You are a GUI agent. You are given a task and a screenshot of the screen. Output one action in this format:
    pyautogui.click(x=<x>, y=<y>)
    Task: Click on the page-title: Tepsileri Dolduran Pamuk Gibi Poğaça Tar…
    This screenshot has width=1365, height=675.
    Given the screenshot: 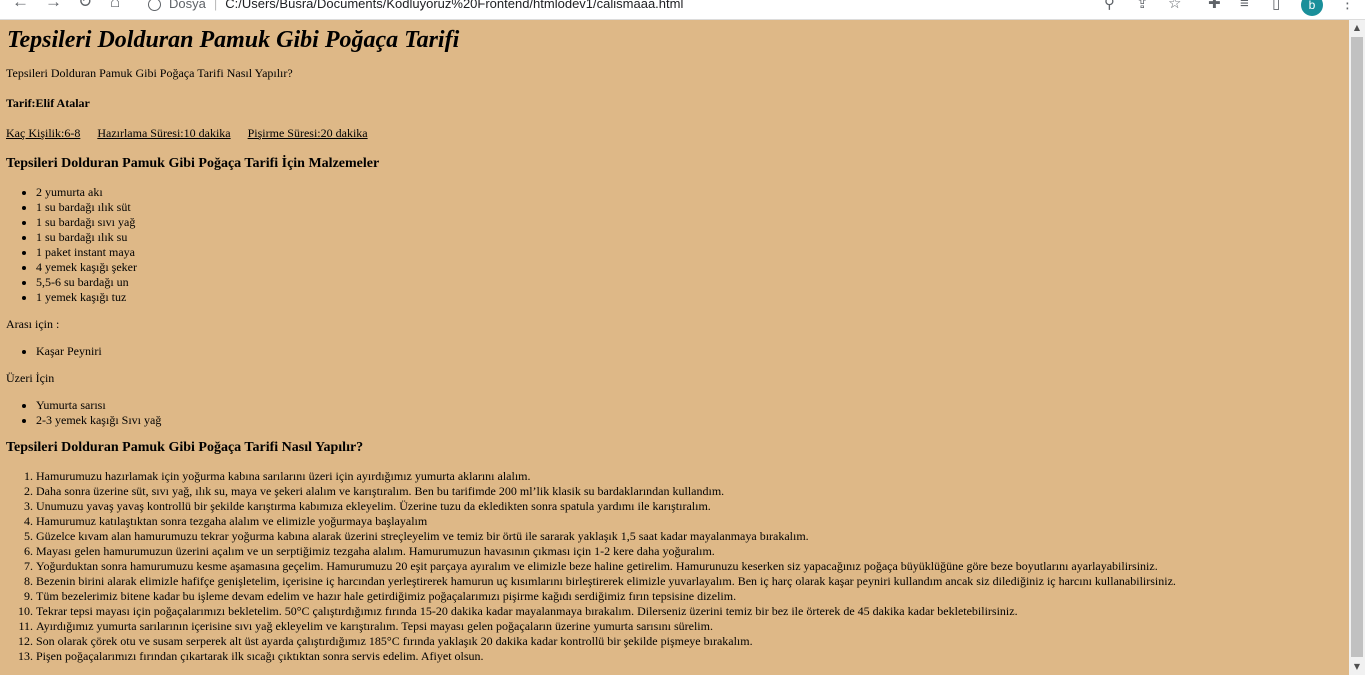 What is the action you would take?
    pyautogui.click(x=233, y=40)
    